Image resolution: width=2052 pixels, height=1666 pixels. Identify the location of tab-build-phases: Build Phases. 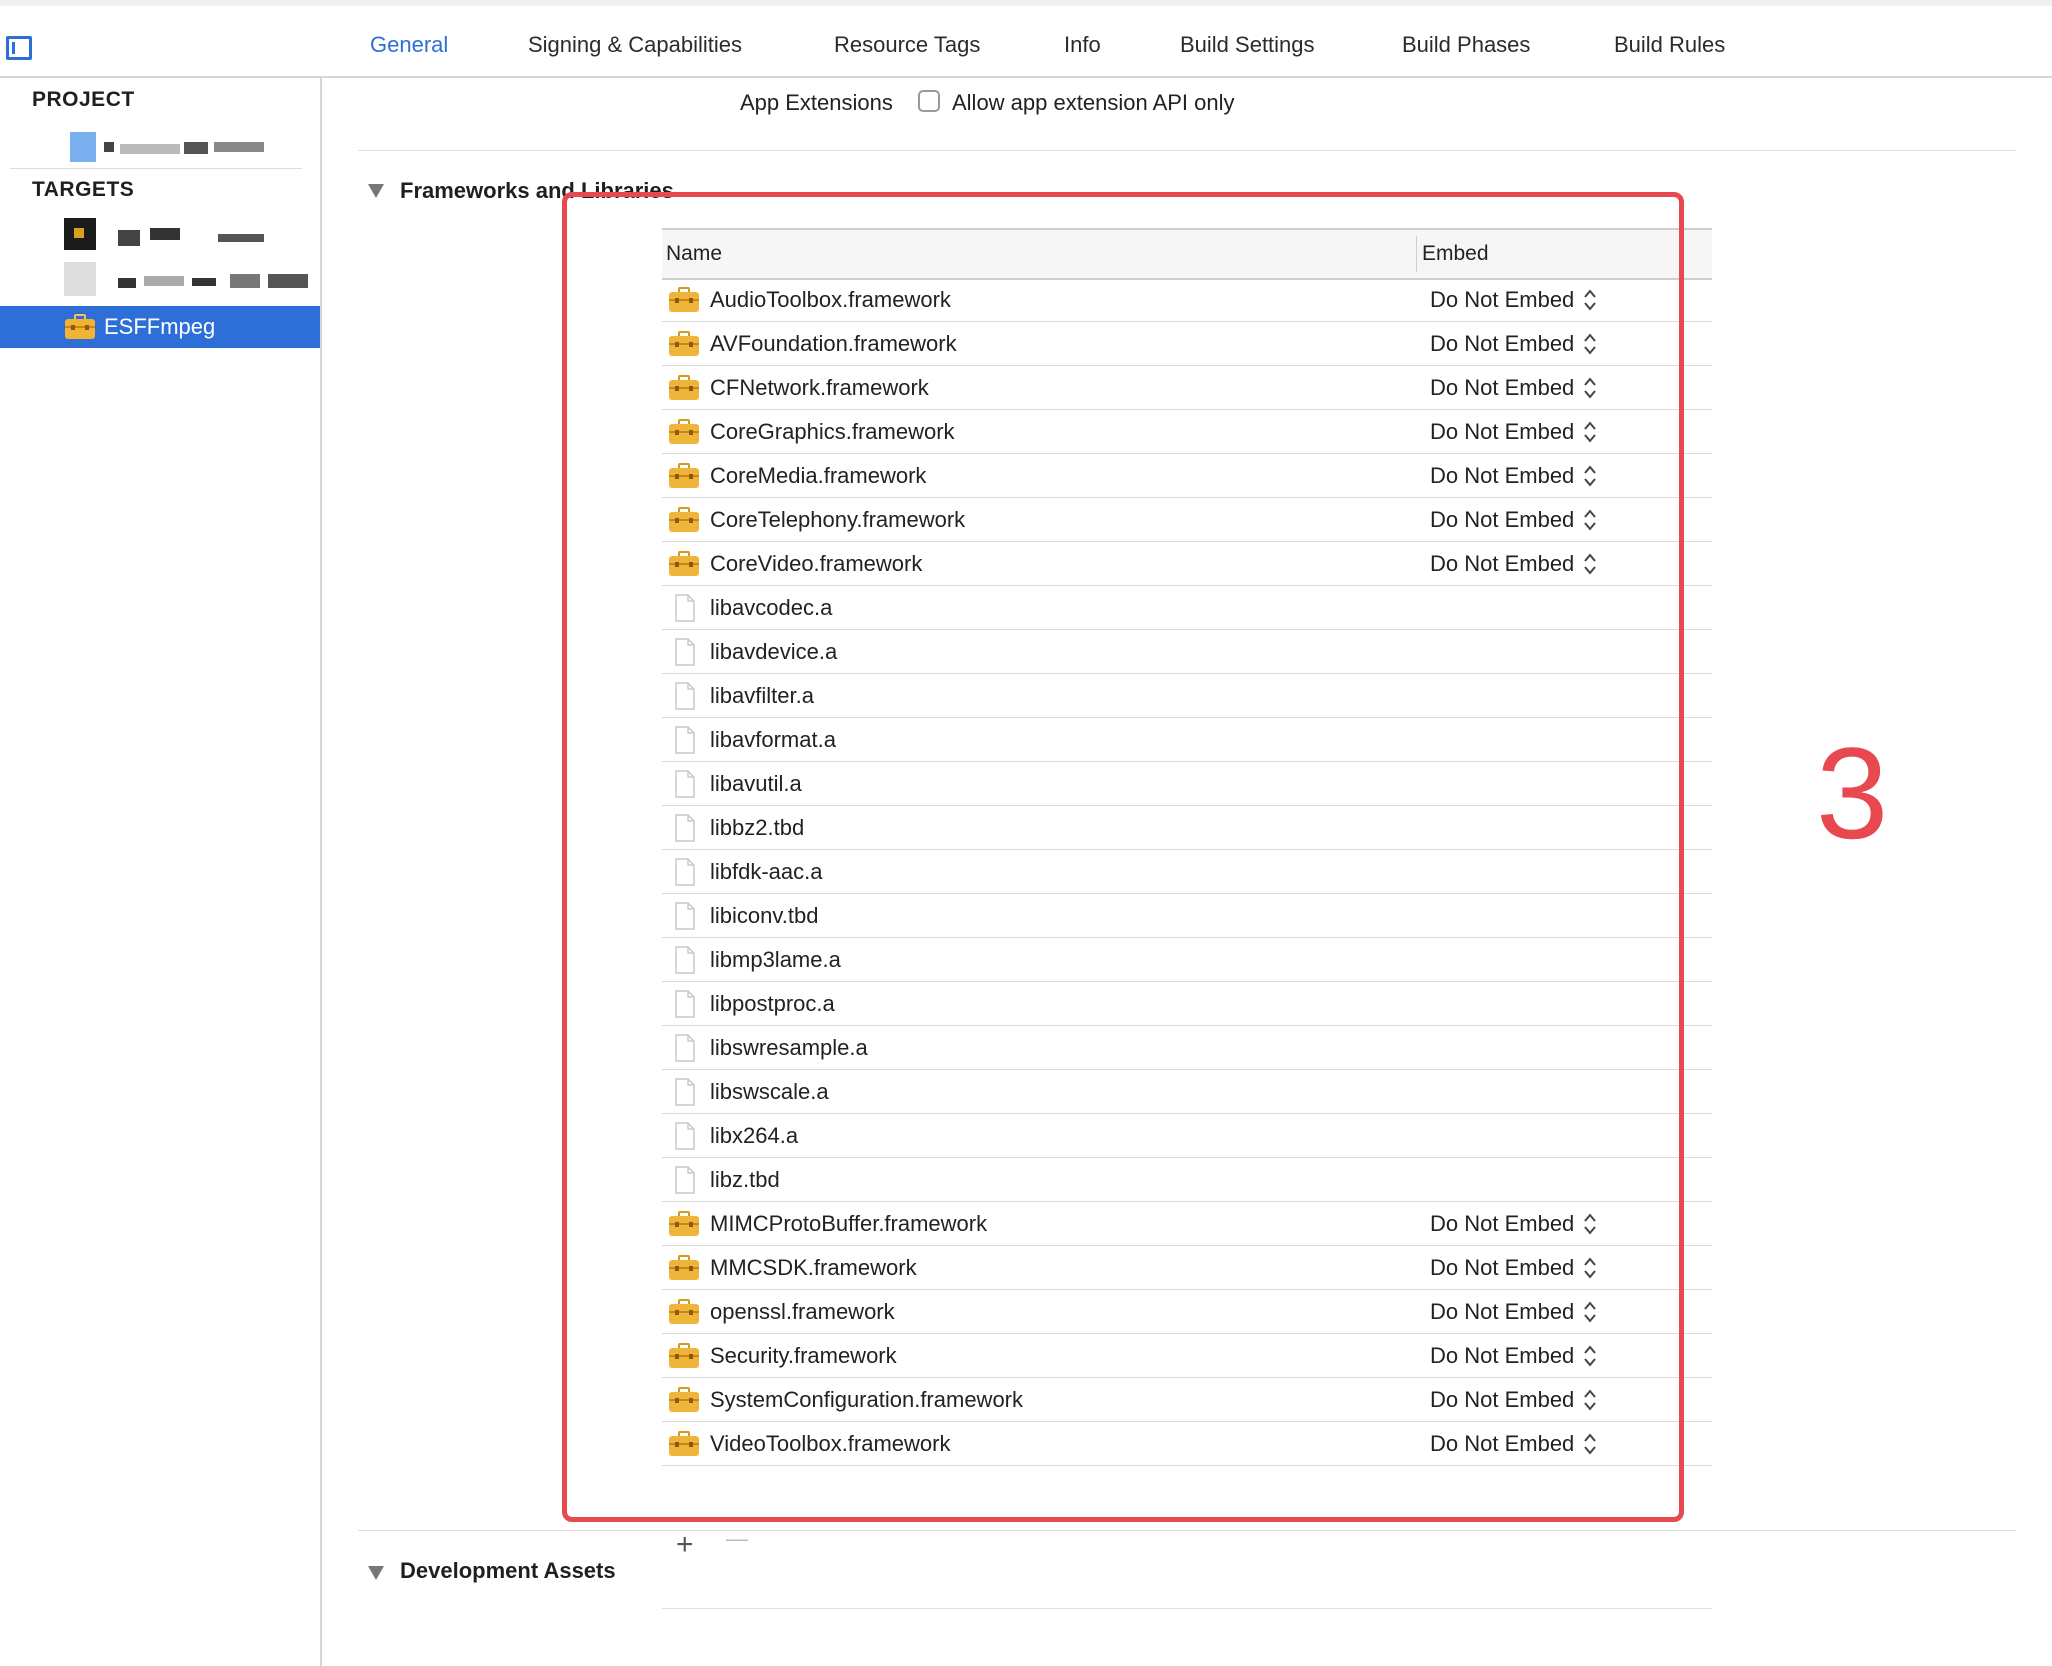
(1466, 45).